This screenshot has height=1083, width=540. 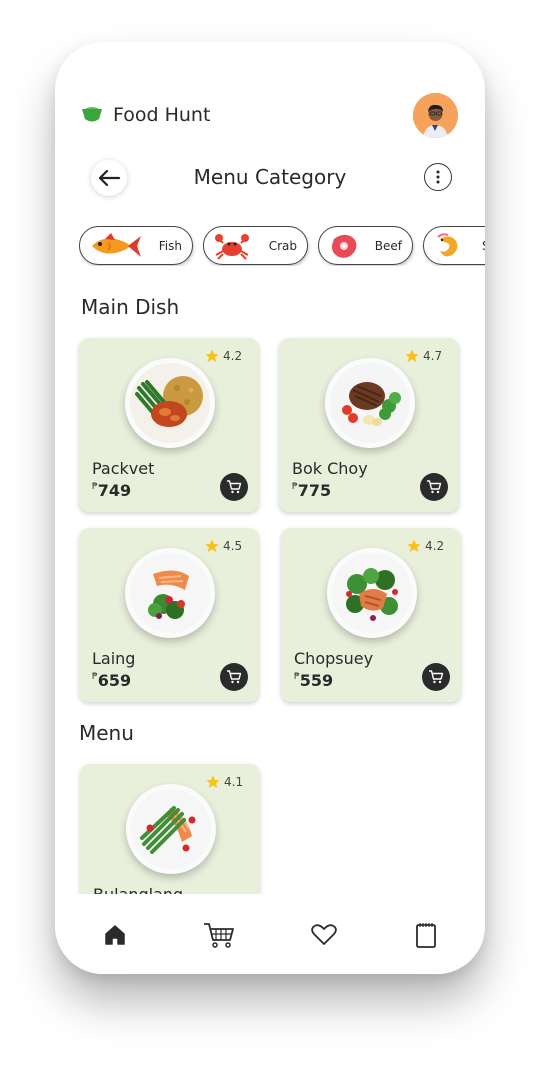 I want to click on heart-icon, so click(x=324, y=934).